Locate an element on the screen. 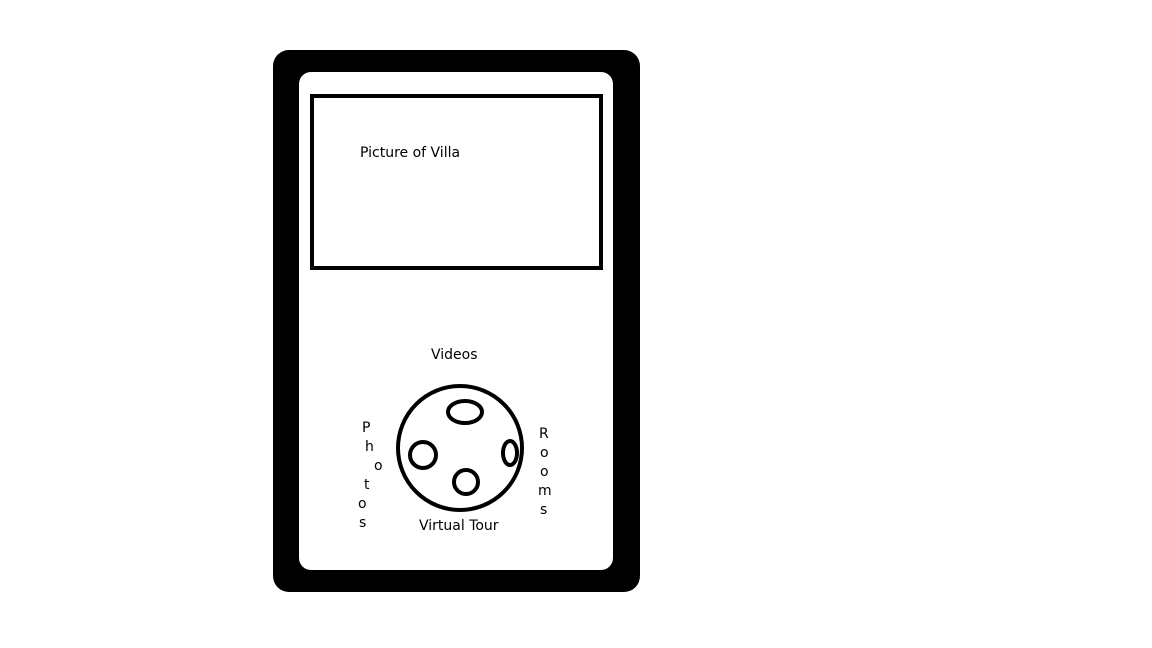  rooms-letter: m is located at coordinates (545, 491).